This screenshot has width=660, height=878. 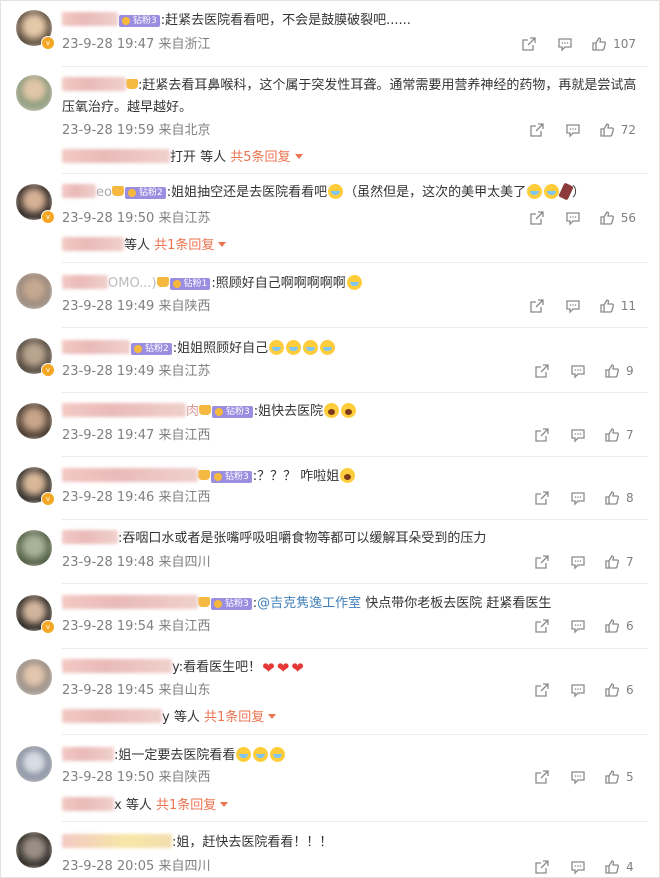 I want to click on comment-actions: 6, so click(x=584, y=626).